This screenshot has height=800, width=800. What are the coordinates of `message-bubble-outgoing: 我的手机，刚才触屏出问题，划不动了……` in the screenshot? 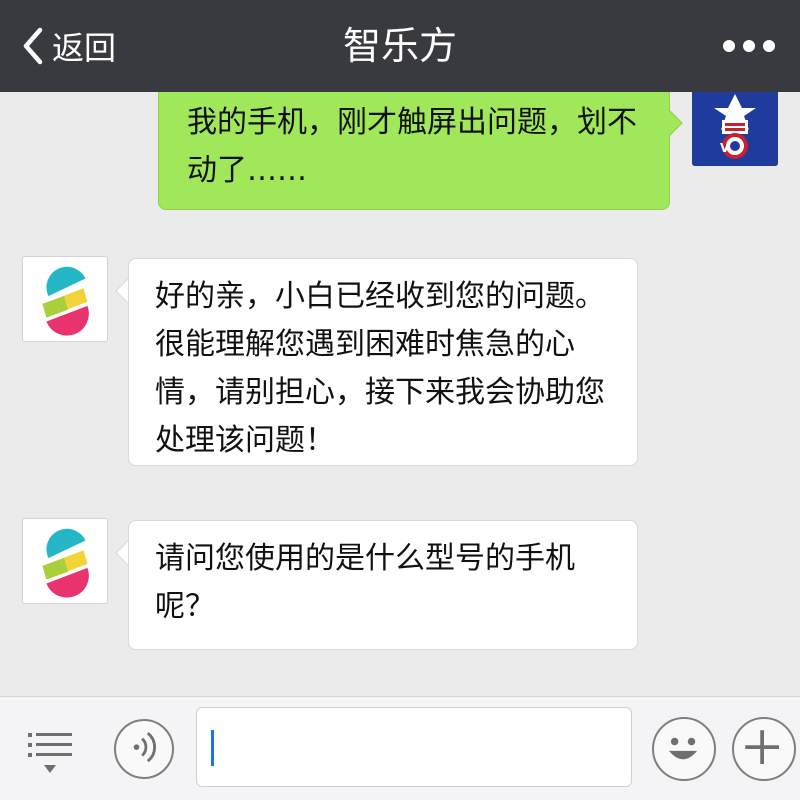 It's located at (414, 151).